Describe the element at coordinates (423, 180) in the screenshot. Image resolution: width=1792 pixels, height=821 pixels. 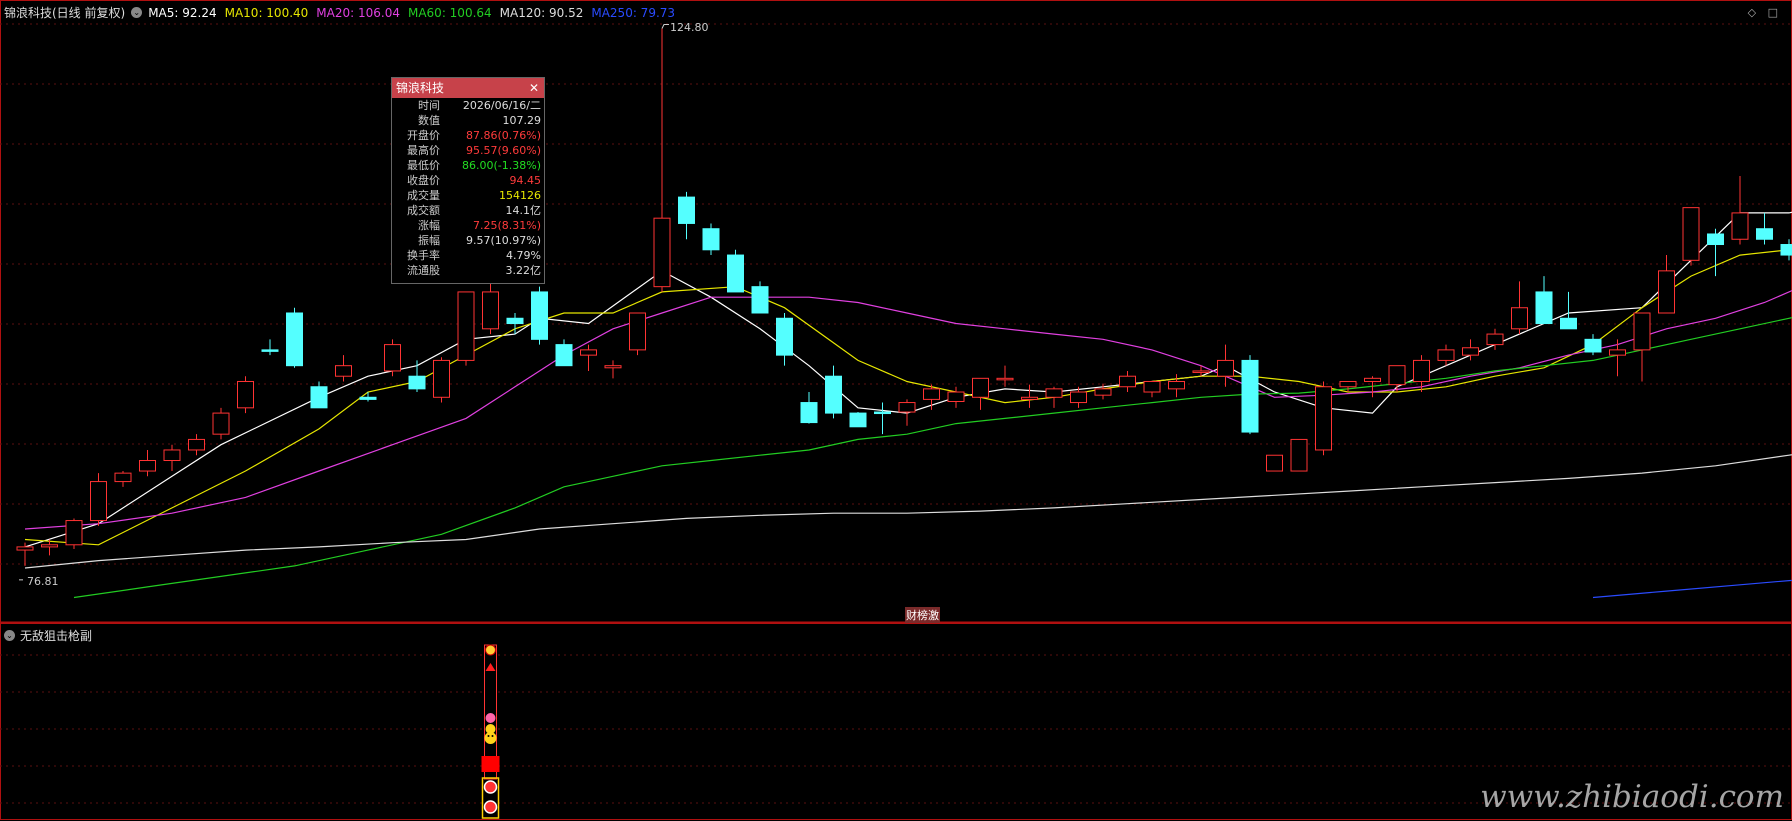
I see `tooltip-key: 收盘价` at that location.